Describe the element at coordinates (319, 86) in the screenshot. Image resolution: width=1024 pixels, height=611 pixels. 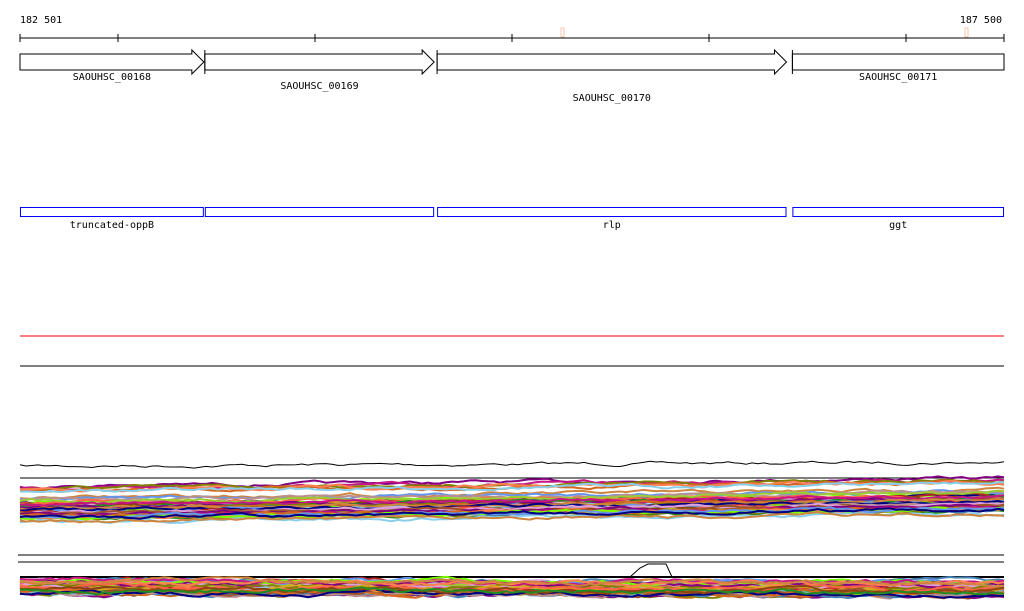
I see `gene-label: SAOUHSC_00169` at that location.